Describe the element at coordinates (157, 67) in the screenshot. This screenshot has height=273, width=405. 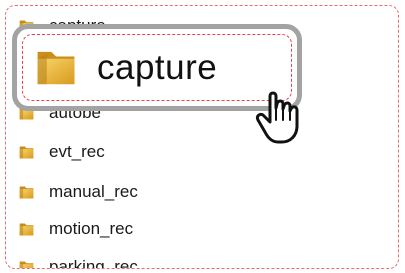
I see `zoom-folder-label: capture` at that location.